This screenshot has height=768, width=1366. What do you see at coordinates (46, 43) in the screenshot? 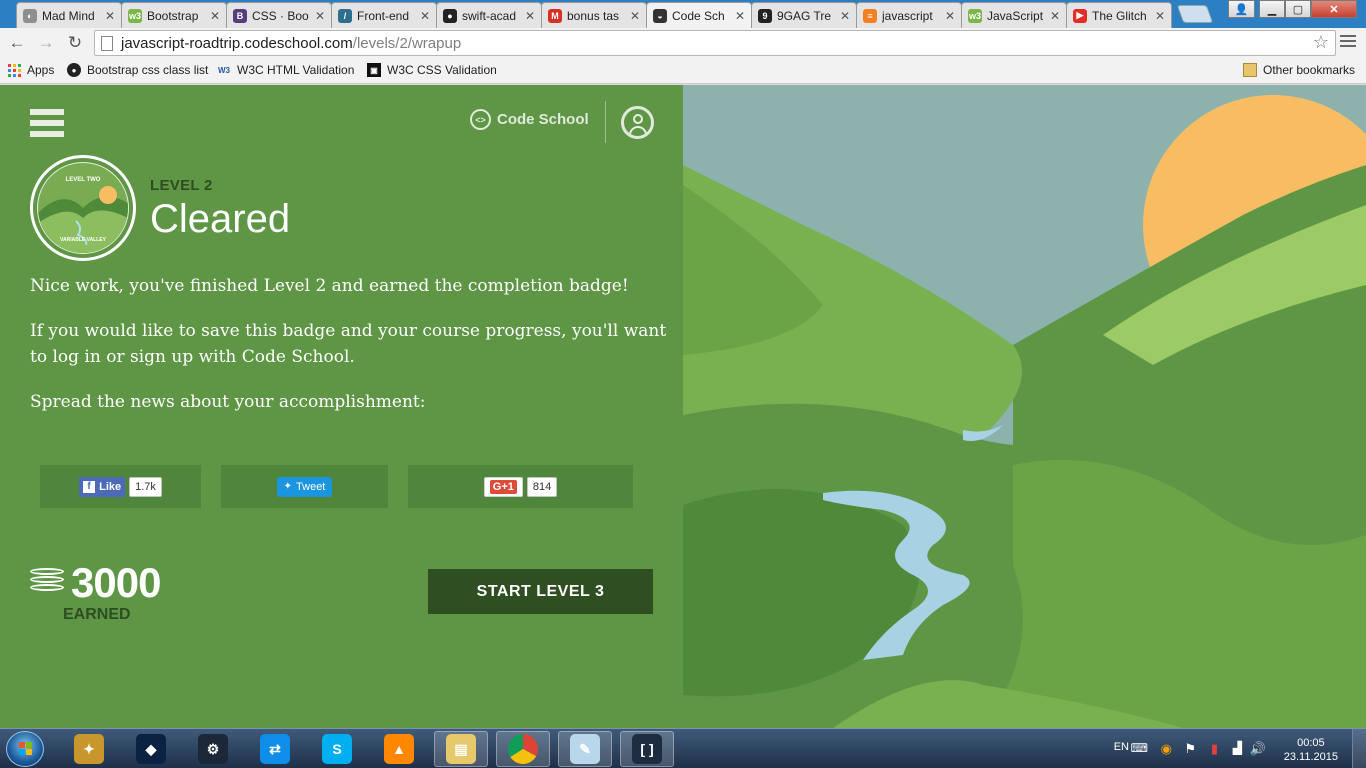
I see `forward-button: →` at bounding box center [46, 43].